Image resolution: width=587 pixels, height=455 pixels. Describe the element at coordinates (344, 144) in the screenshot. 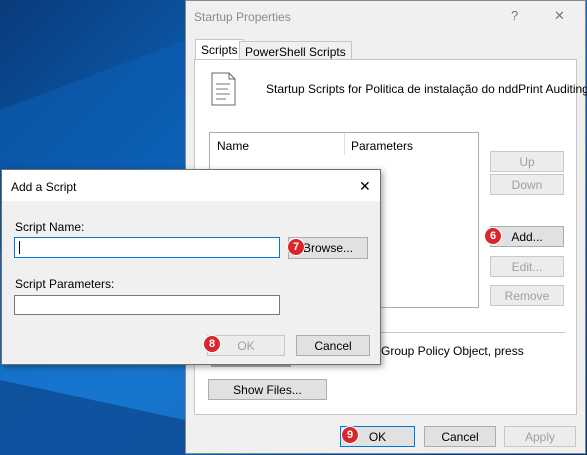

I see `column-divider` at that location.